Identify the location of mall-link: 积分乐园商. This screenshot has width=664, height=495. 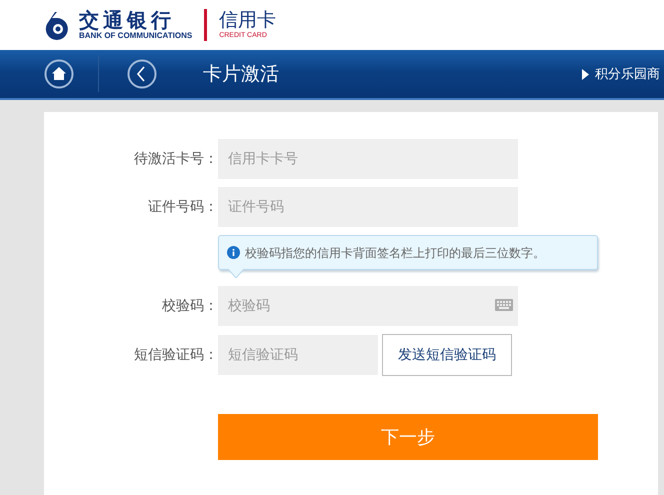
(621, 74).